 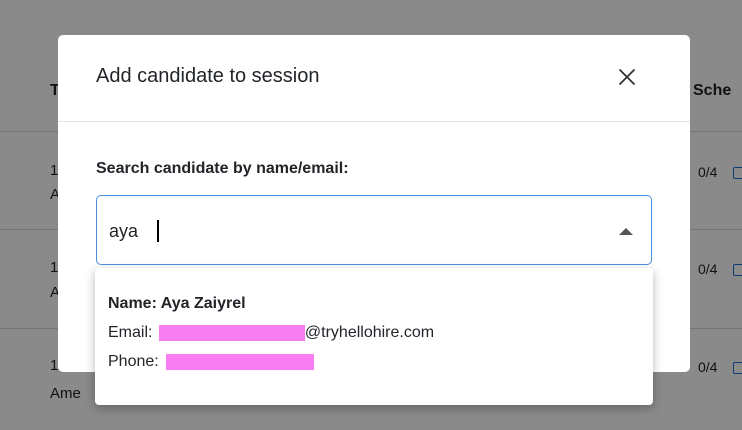 What do you see at coordinates (349, 231) in the screenshot?
I see `candidate-search-input` at bounding box center [349, 231].